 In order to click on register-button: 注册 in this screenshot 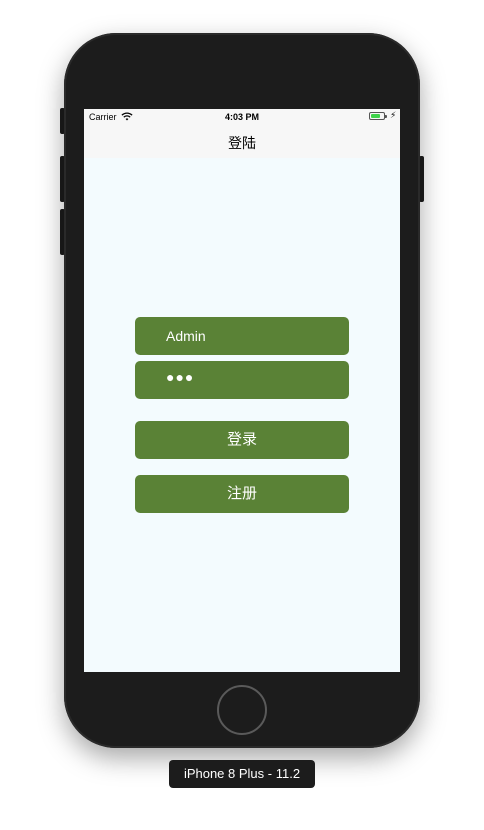, I will do `click(242, 494)`.